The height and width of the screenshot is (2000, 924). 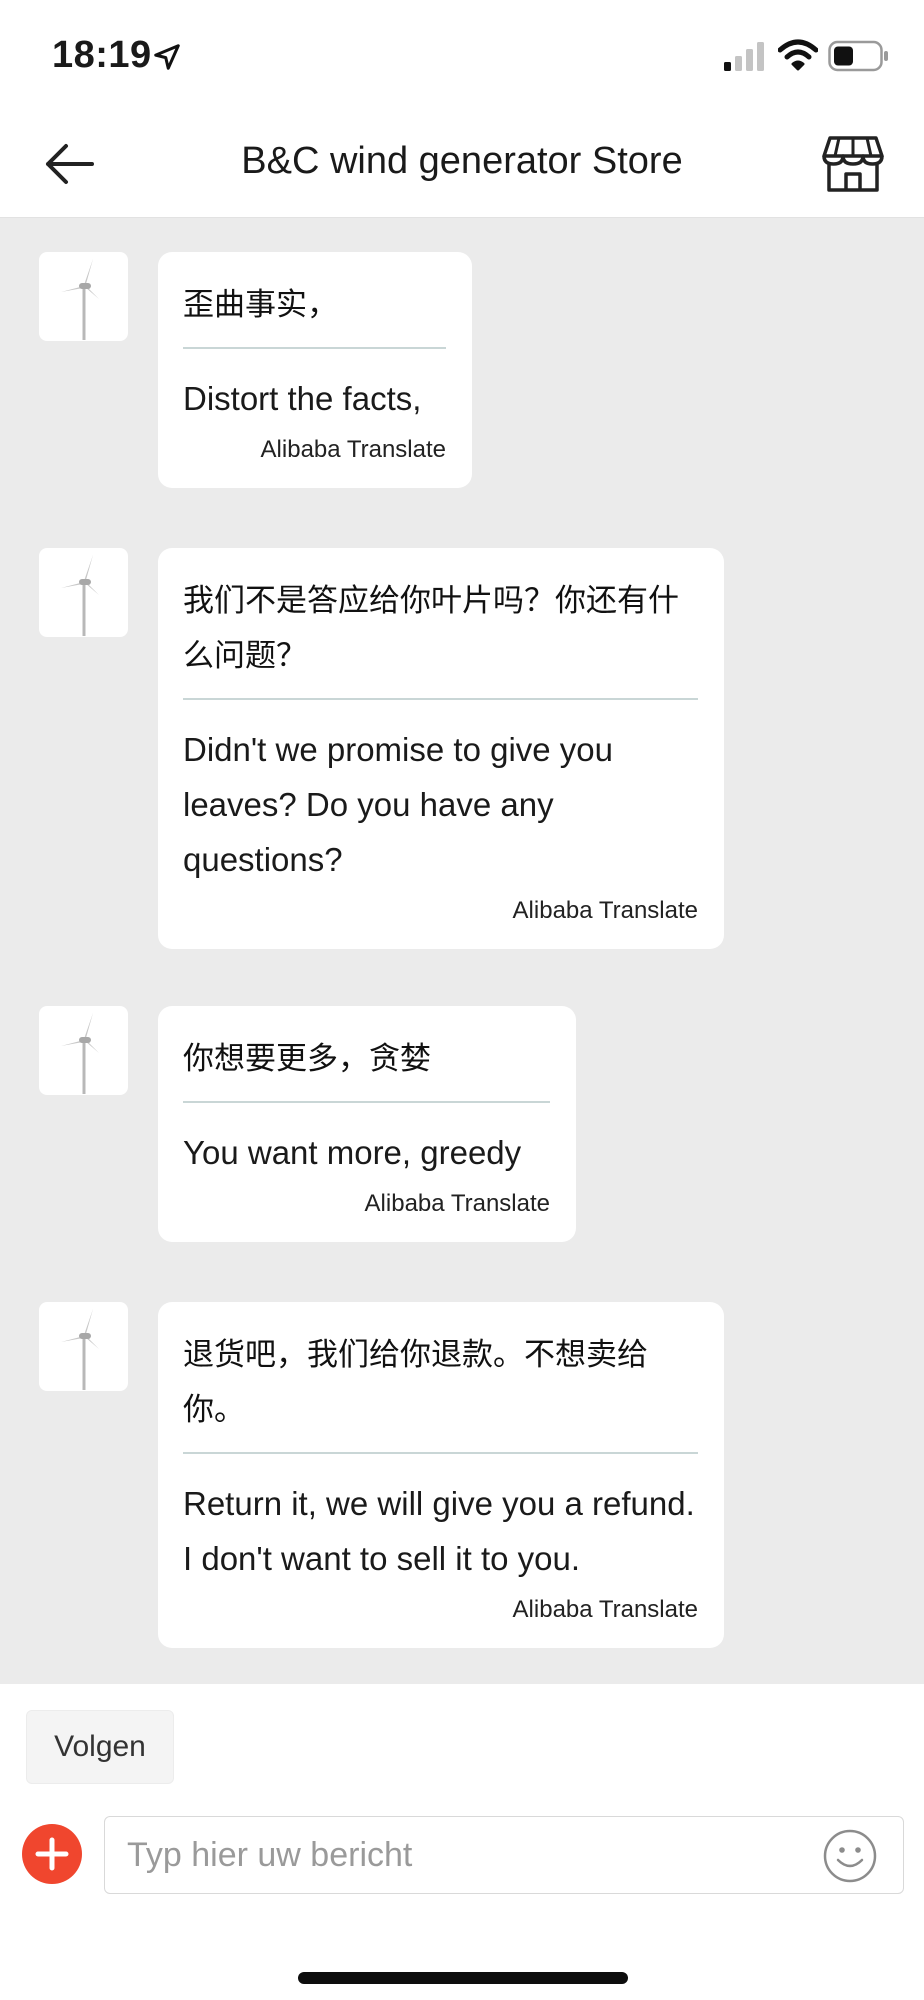 What do you see at coordinates (798, 55) in the screenshot?
I see `wifi-icon` at bounding box center [798, 55].